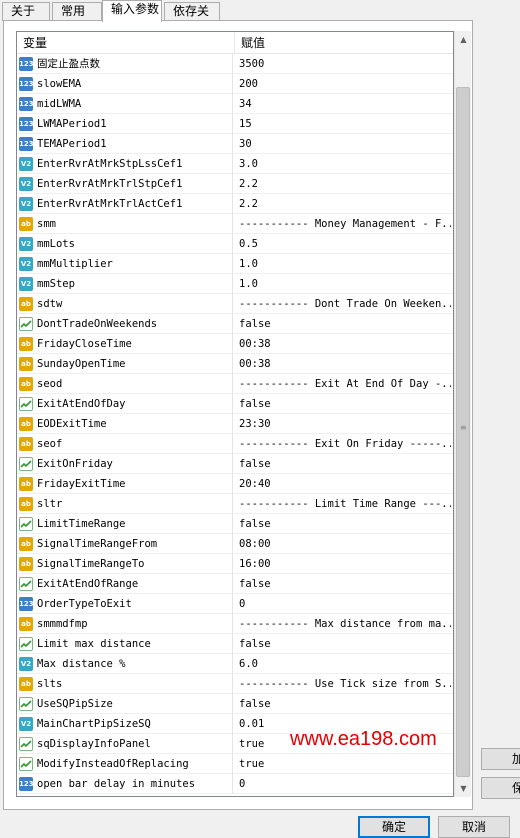 This screenshot has height=838, width=520. What do you see at coordinates (344, 764) in the screenshot?
I see `param-value: true` at bounding box center [344, 764].